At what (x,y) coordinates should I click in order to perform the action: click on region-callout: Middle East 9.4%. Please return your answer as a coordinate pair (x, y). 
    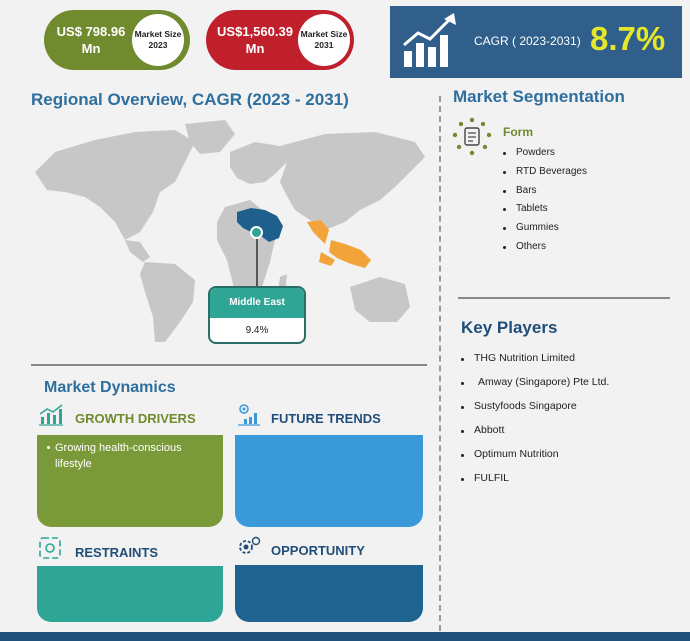
    Looking at the image, I should click on (257, 315).